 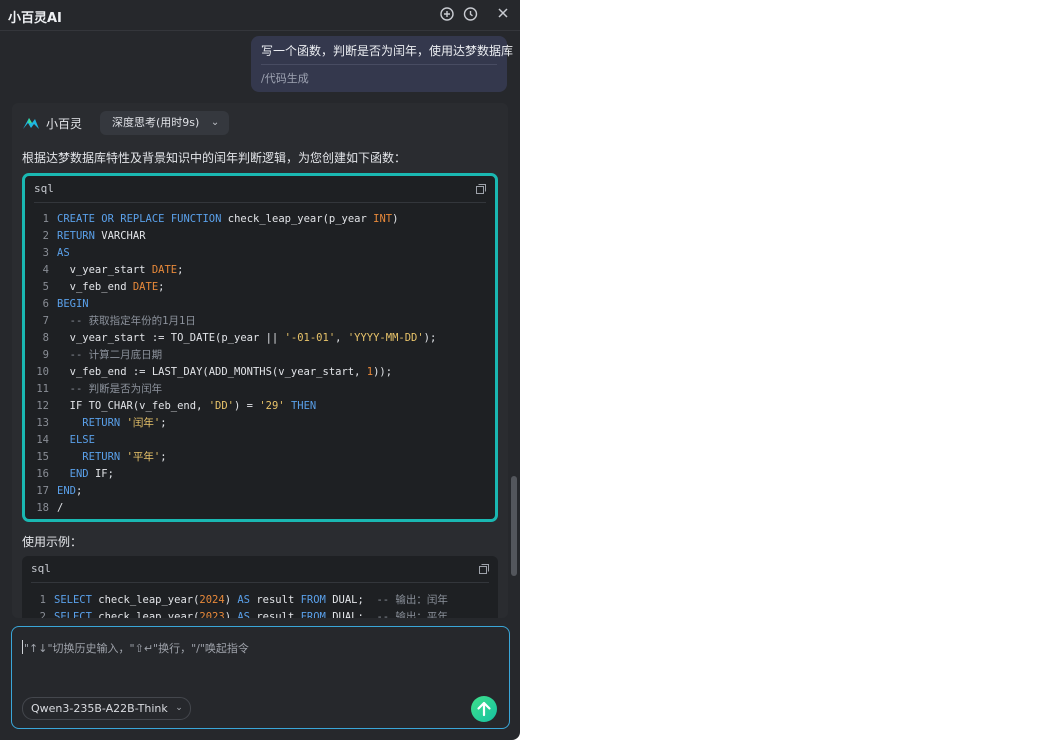 What do you see at coordinates (45, 304) in the screenshot?
I see `line-number: 6` at bounding box center [45, 304].